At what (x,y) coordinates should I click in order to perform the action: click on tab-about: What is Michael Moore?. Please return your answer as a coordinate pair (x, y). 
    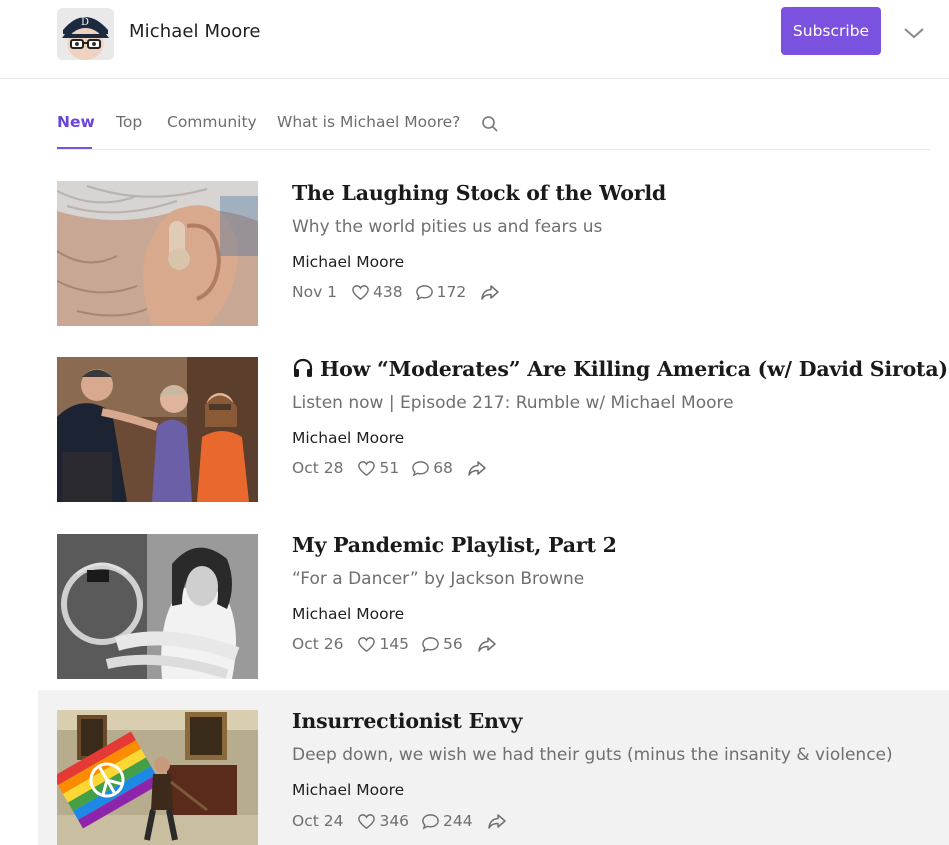
    Looking at the image, I should click on (368, 122).